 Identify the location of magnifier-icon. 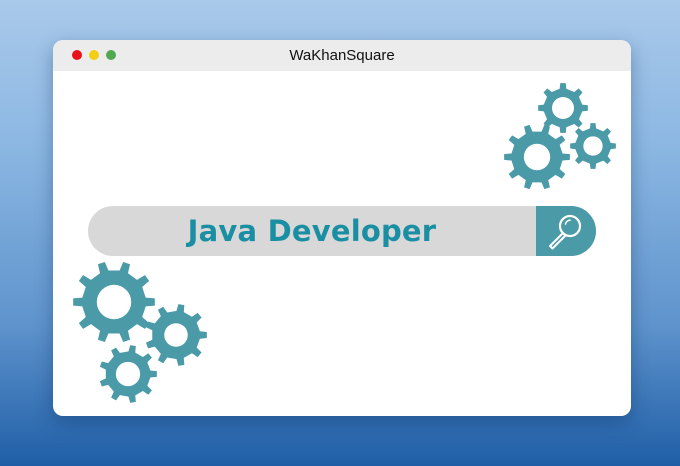
(565, 232).